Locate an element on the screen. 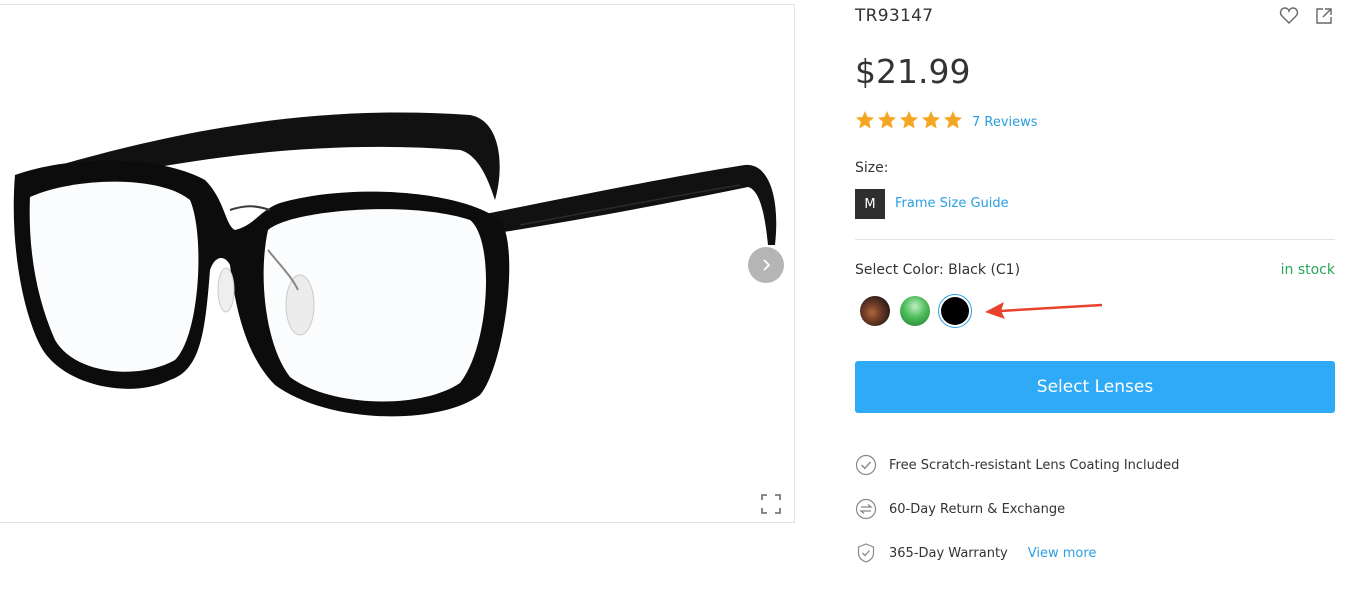 This screenshot has height=593, width=1353. check-circle-icon is located at coordinates (866, 465).